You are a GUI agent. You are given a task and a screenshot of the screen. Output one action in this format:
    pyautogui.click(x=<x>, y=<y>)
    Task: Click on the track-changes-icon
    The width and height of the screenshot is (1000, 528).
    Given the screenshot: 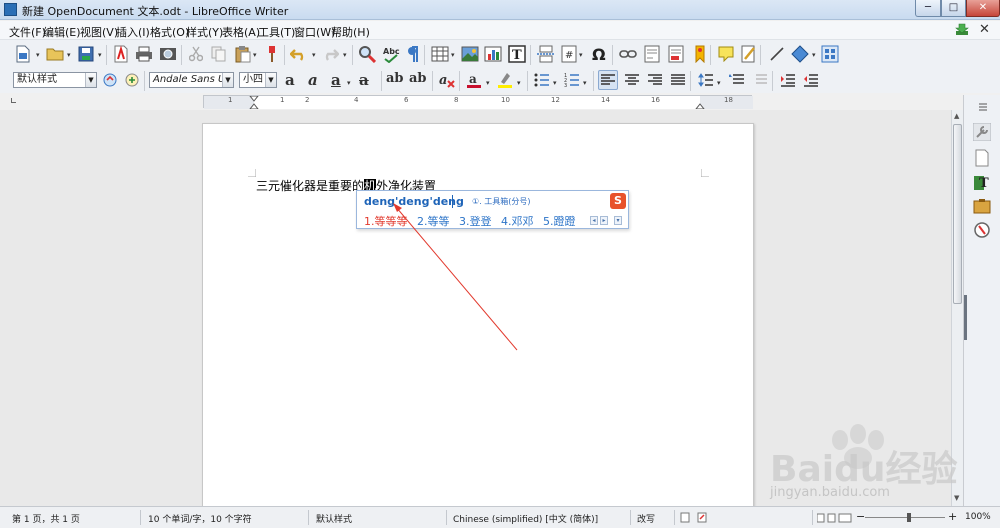 What is the action you would take?
    pyautogui.click(x=749, y=54)
    